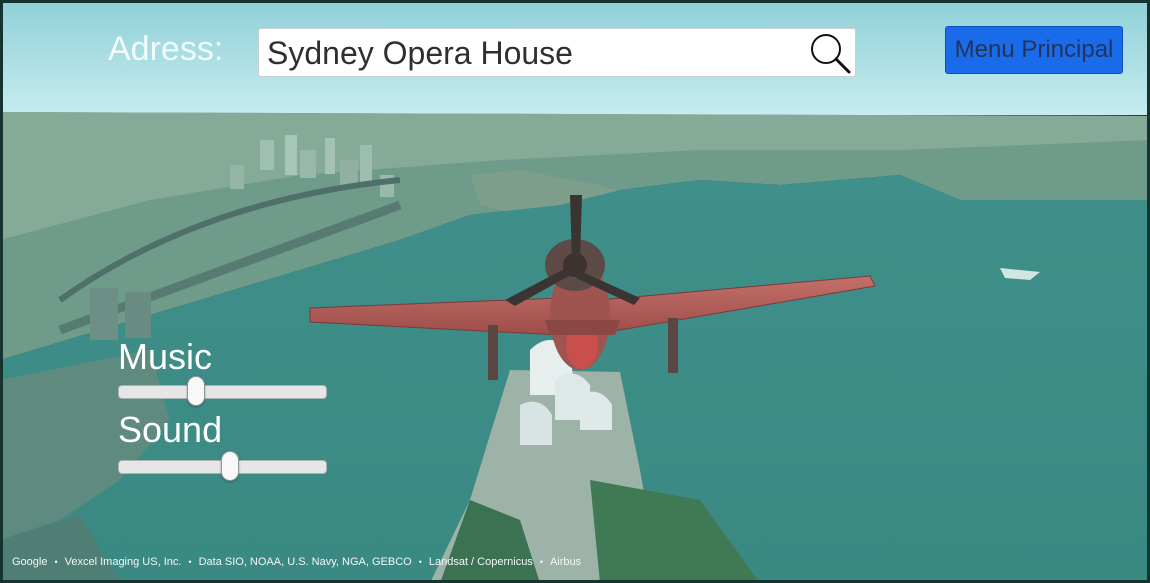 Image resolution: width=1150 pixels, height=583 pixels. I want to click on music-slider, so click(222, 391).